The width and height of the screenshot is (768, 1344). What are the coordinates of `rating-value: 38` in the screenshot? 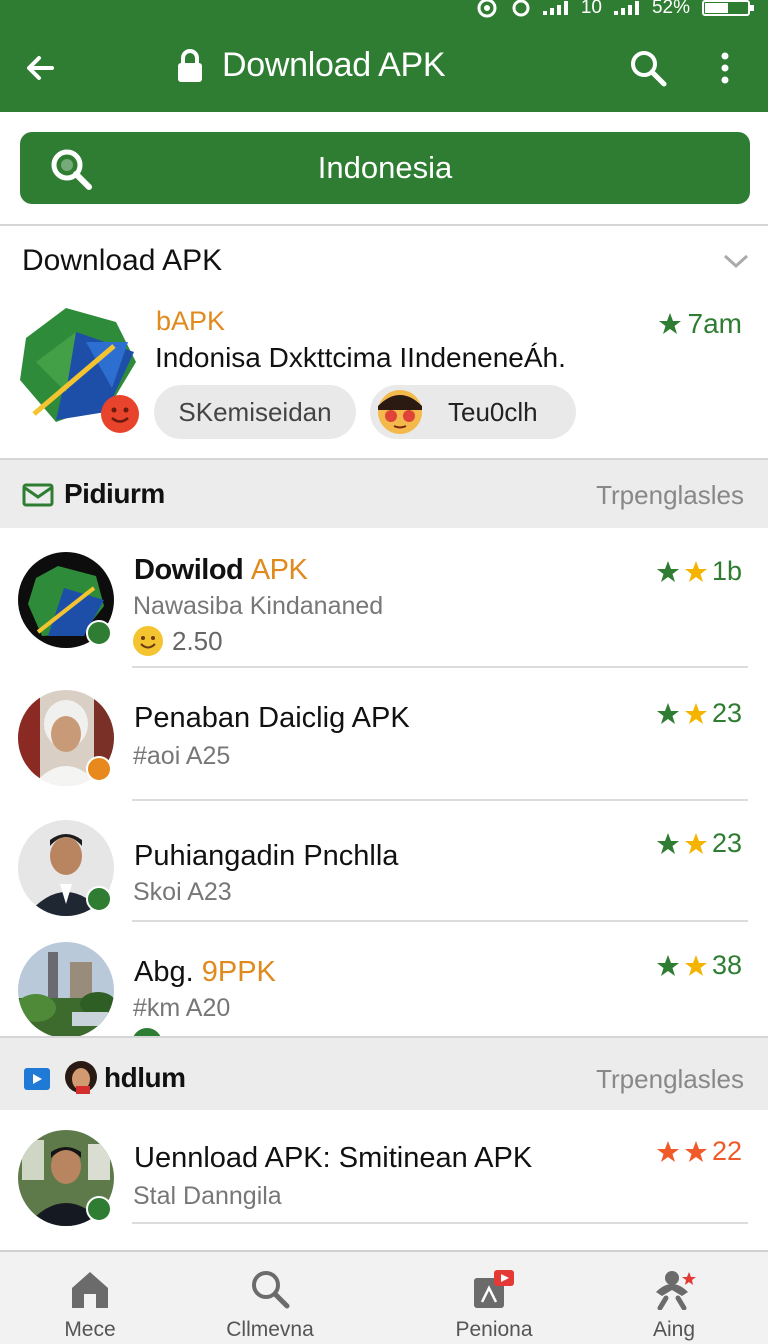 It's located at (726, 965).